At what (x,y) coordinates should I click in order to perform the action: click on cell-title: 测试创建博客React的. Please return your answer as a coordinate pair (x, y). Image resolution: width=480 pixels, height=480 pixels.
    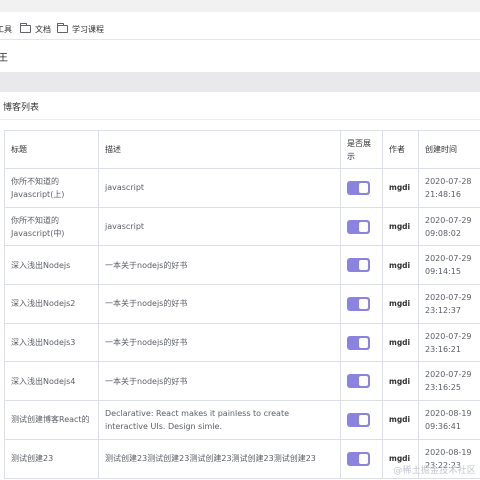
    Looking at the image, I should click on (51, 420).